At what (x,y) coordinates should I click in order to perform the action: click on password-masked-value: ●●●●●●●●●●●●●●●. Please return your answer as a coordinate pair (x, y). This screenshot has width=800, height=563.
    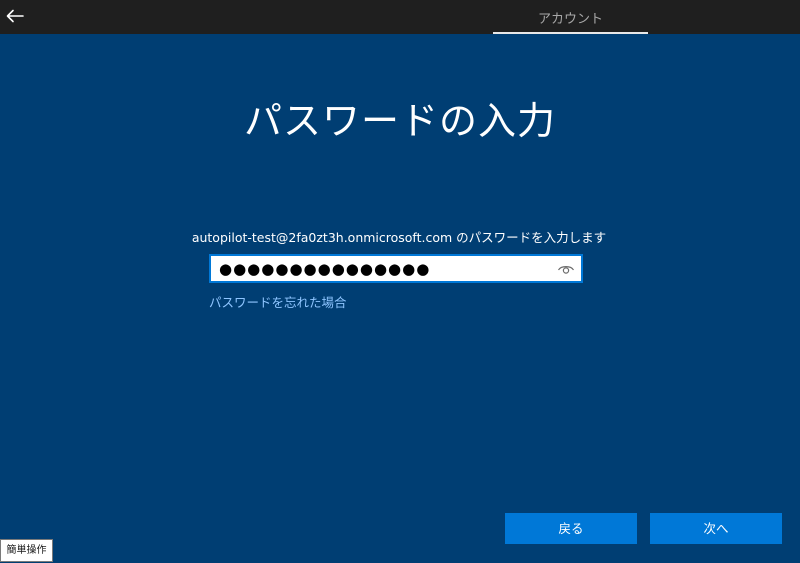
    Looking at the image, I should click on (325, 269).